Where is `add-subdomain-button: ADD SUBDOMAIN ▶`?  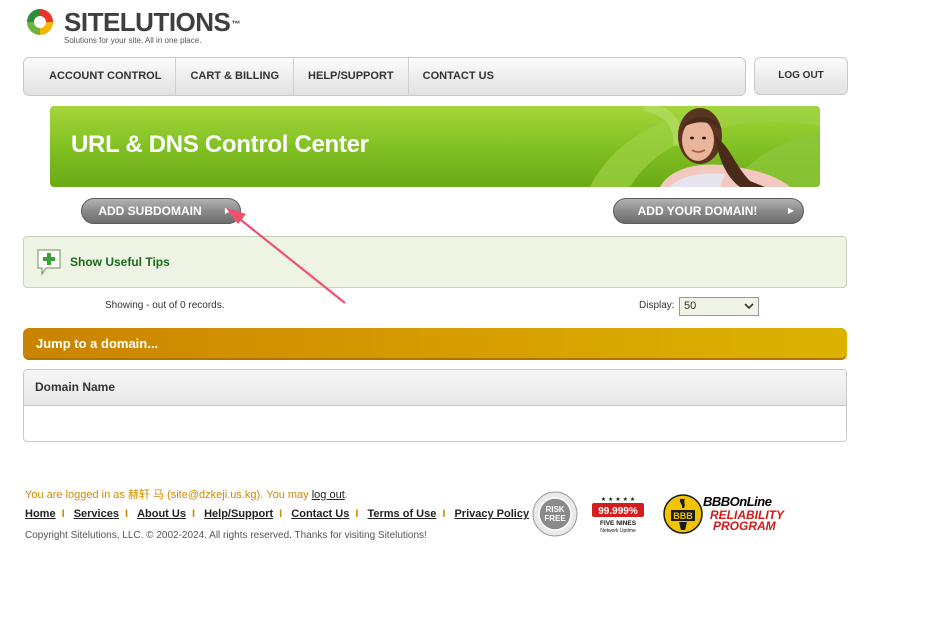 add-subdomain-button: ADD SUBDOMAIN ▶ is located at coordinates (161, 211).